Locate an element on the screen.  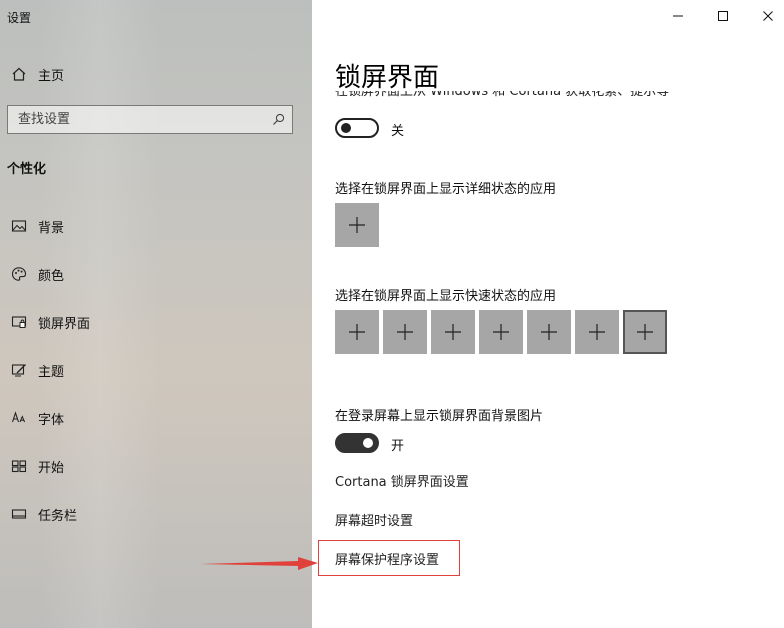
sidebar-item-label: 主页 is located at coordinates (51, 76).